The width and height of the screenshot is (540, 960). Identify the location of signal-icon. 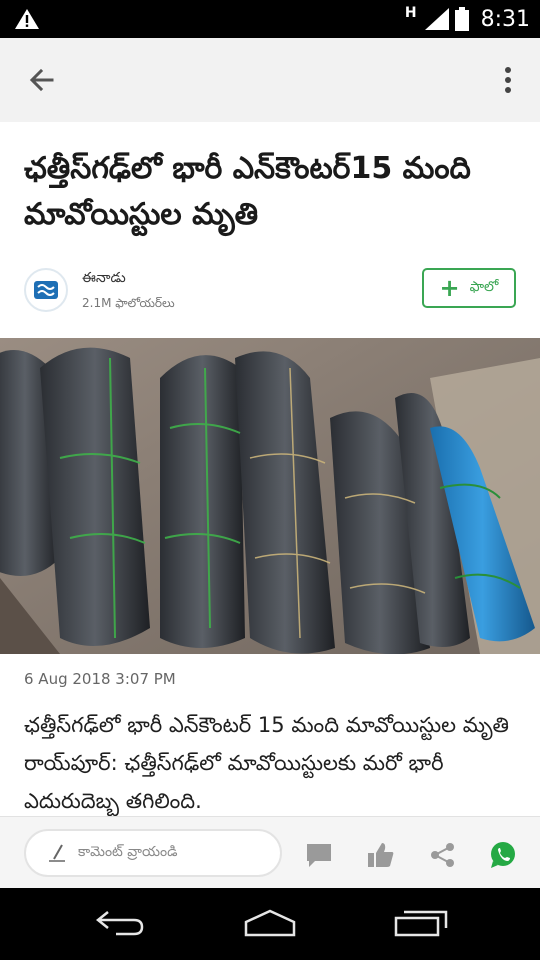
(436, 19).